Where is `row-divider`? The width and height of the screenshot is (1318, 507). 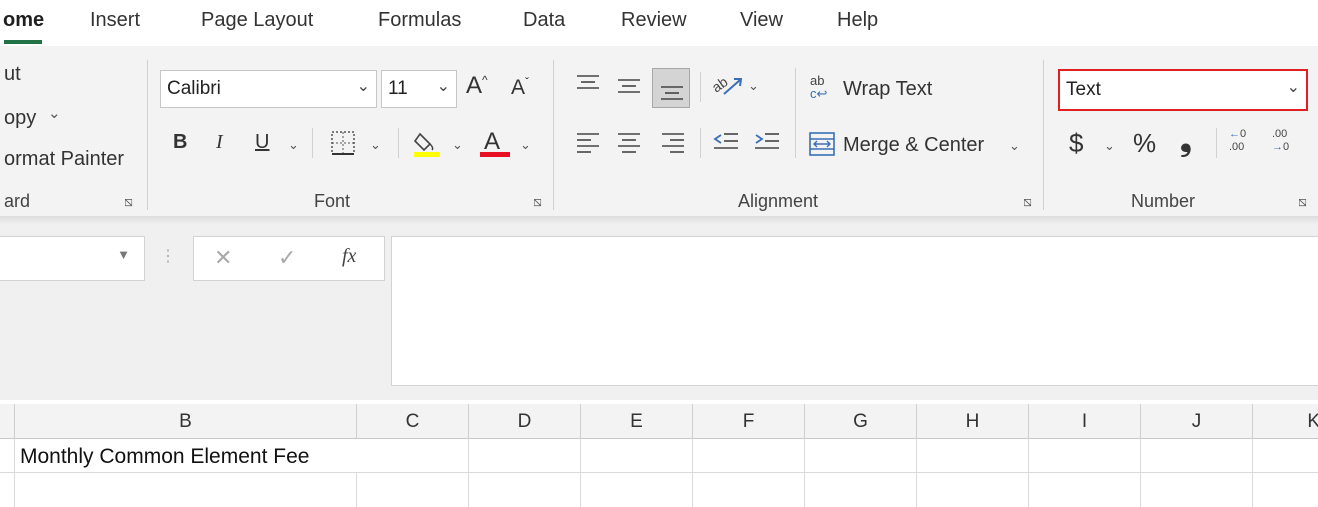 row-divider is located at coordinates (659, 472).